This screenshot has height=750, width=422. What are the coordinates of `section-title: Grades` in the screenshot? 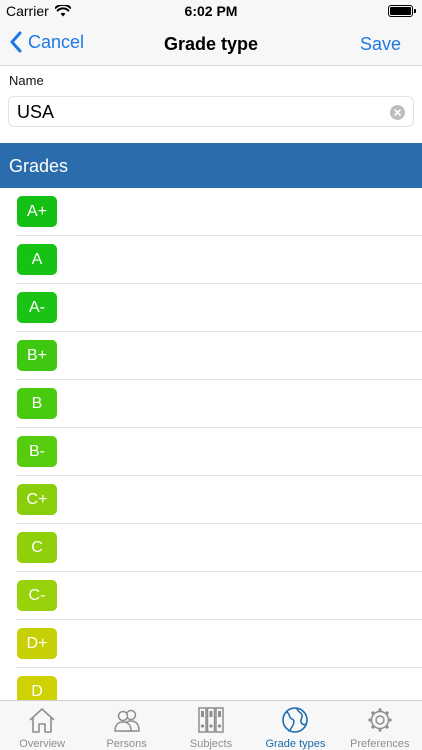 It's located at (39, 166).